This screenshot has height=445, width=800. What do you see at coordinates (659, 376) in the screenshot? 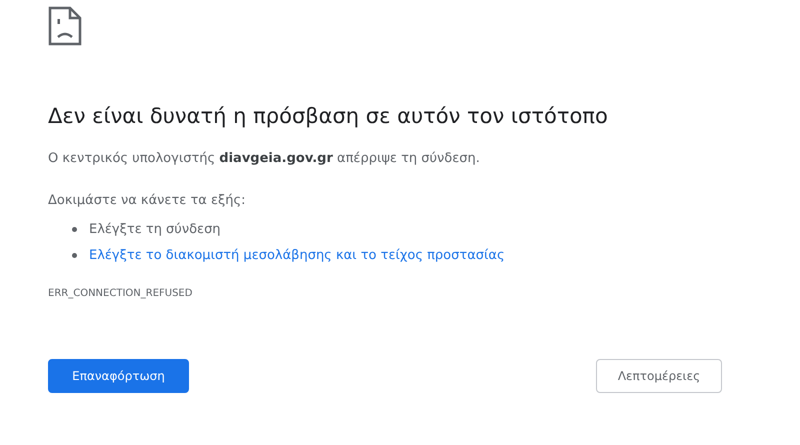
I see `details-button: Λεπτομέρειες` at bounding box center [659, 376].